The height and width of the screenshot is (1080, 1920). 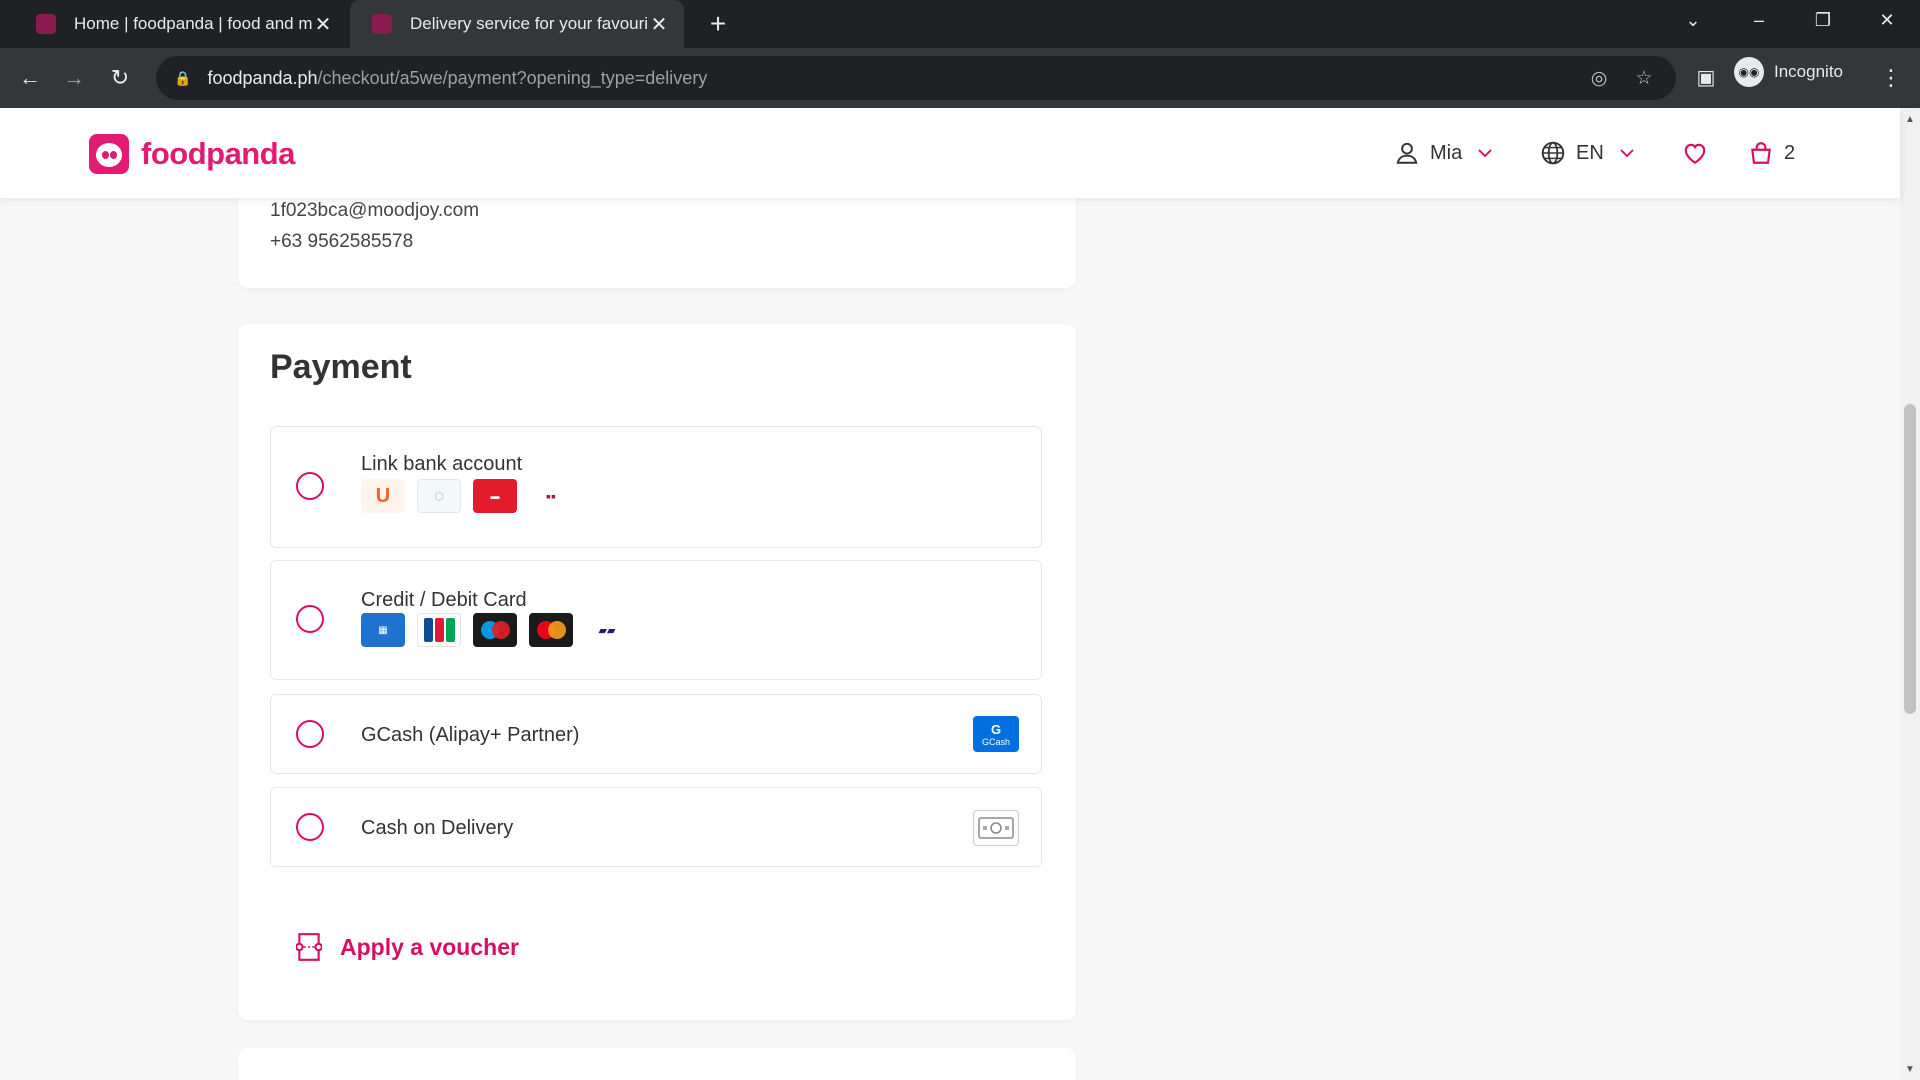 I want to click on scroll-down-icon: ▼, so click(x=1910, y=1070).